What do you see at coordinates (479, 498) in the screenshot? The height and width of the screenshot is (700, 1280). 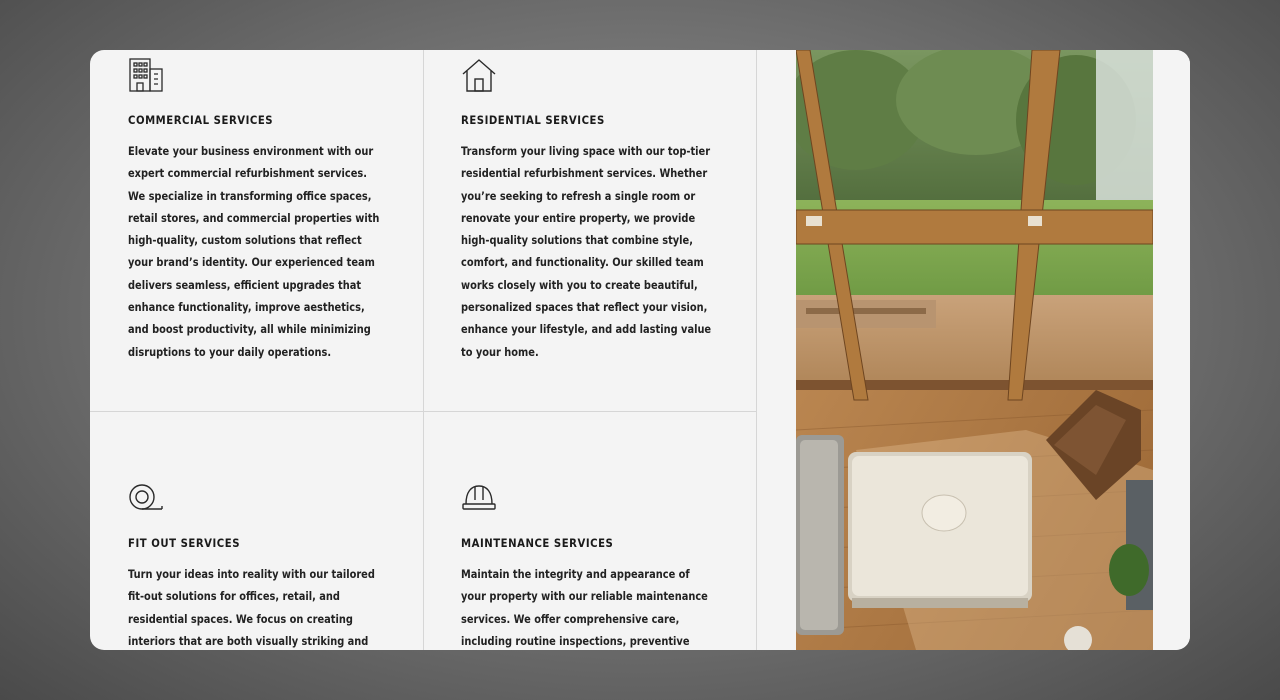 I see `hard-hat-icon` at bounding box center [479, 498].